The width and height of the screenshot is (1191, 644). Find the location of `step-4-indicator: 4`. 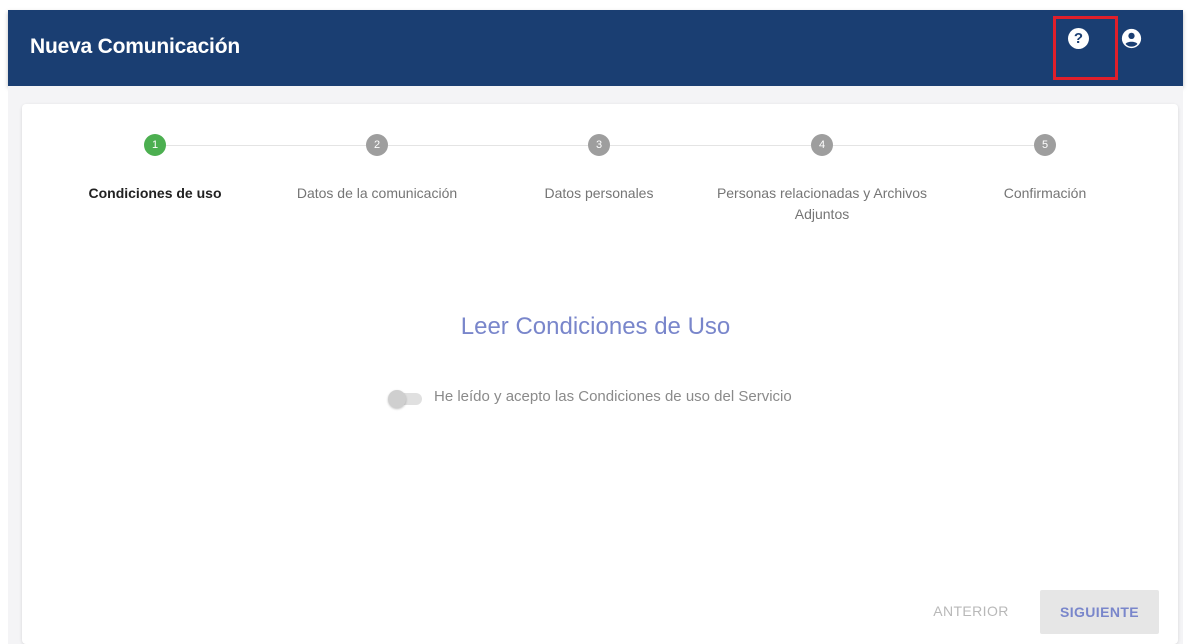

step-4-indicator: 4 is located at coordinates (822, 145).